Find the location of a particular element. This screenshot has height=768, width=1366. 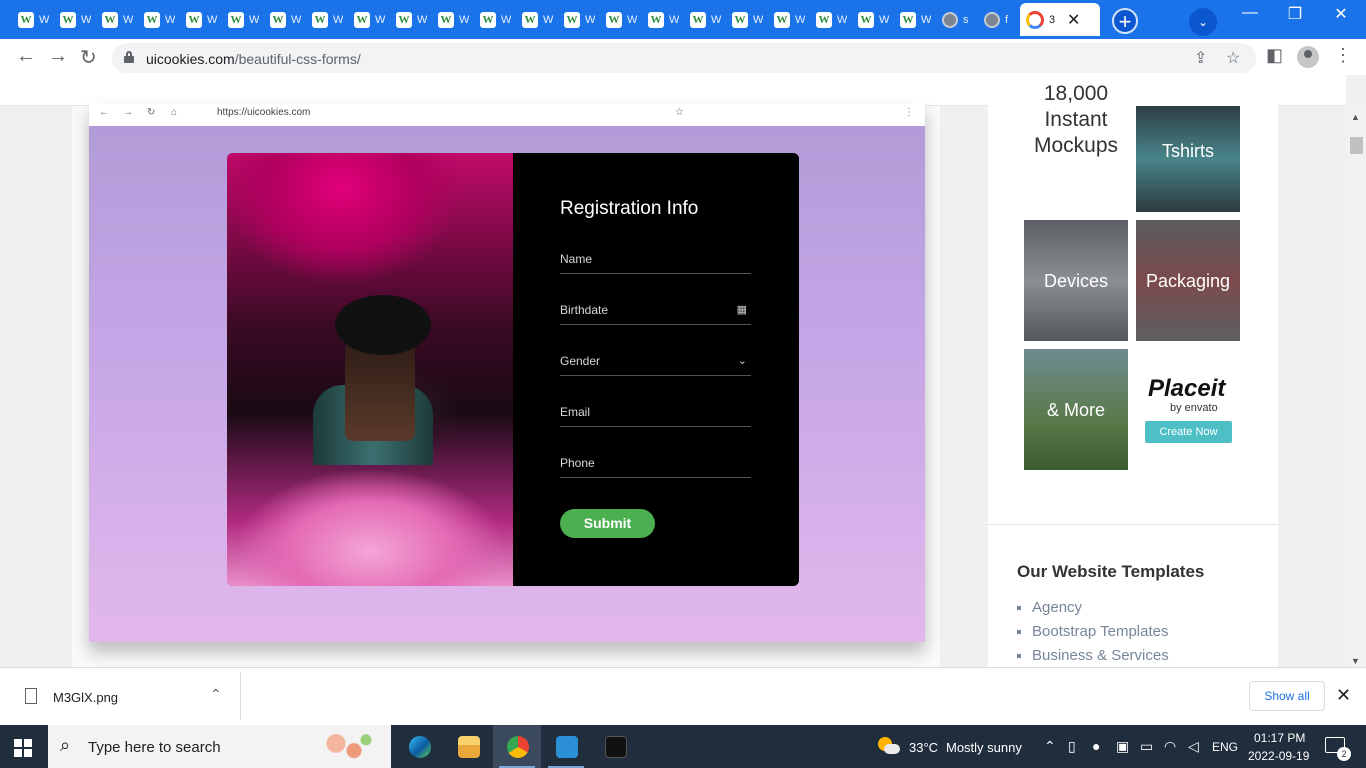

tray-chevron-icon: ⌃ is located at coordinates (1050, 746).